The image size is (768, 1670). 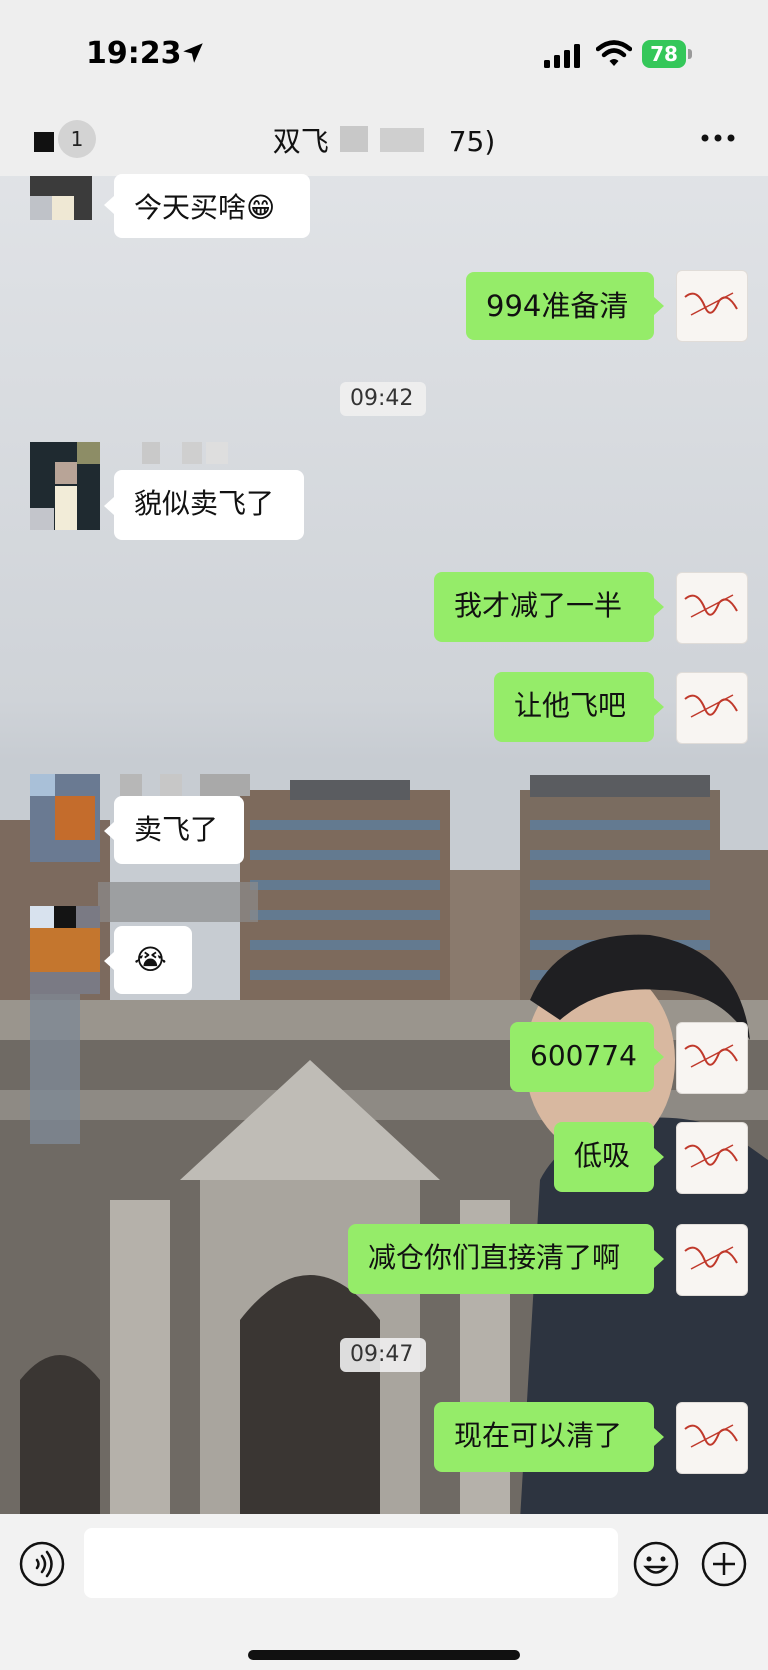 What do you see at coordinates (690, 54) in the screenshot?
I see `battery-cap` at bounding box center [690, 54].